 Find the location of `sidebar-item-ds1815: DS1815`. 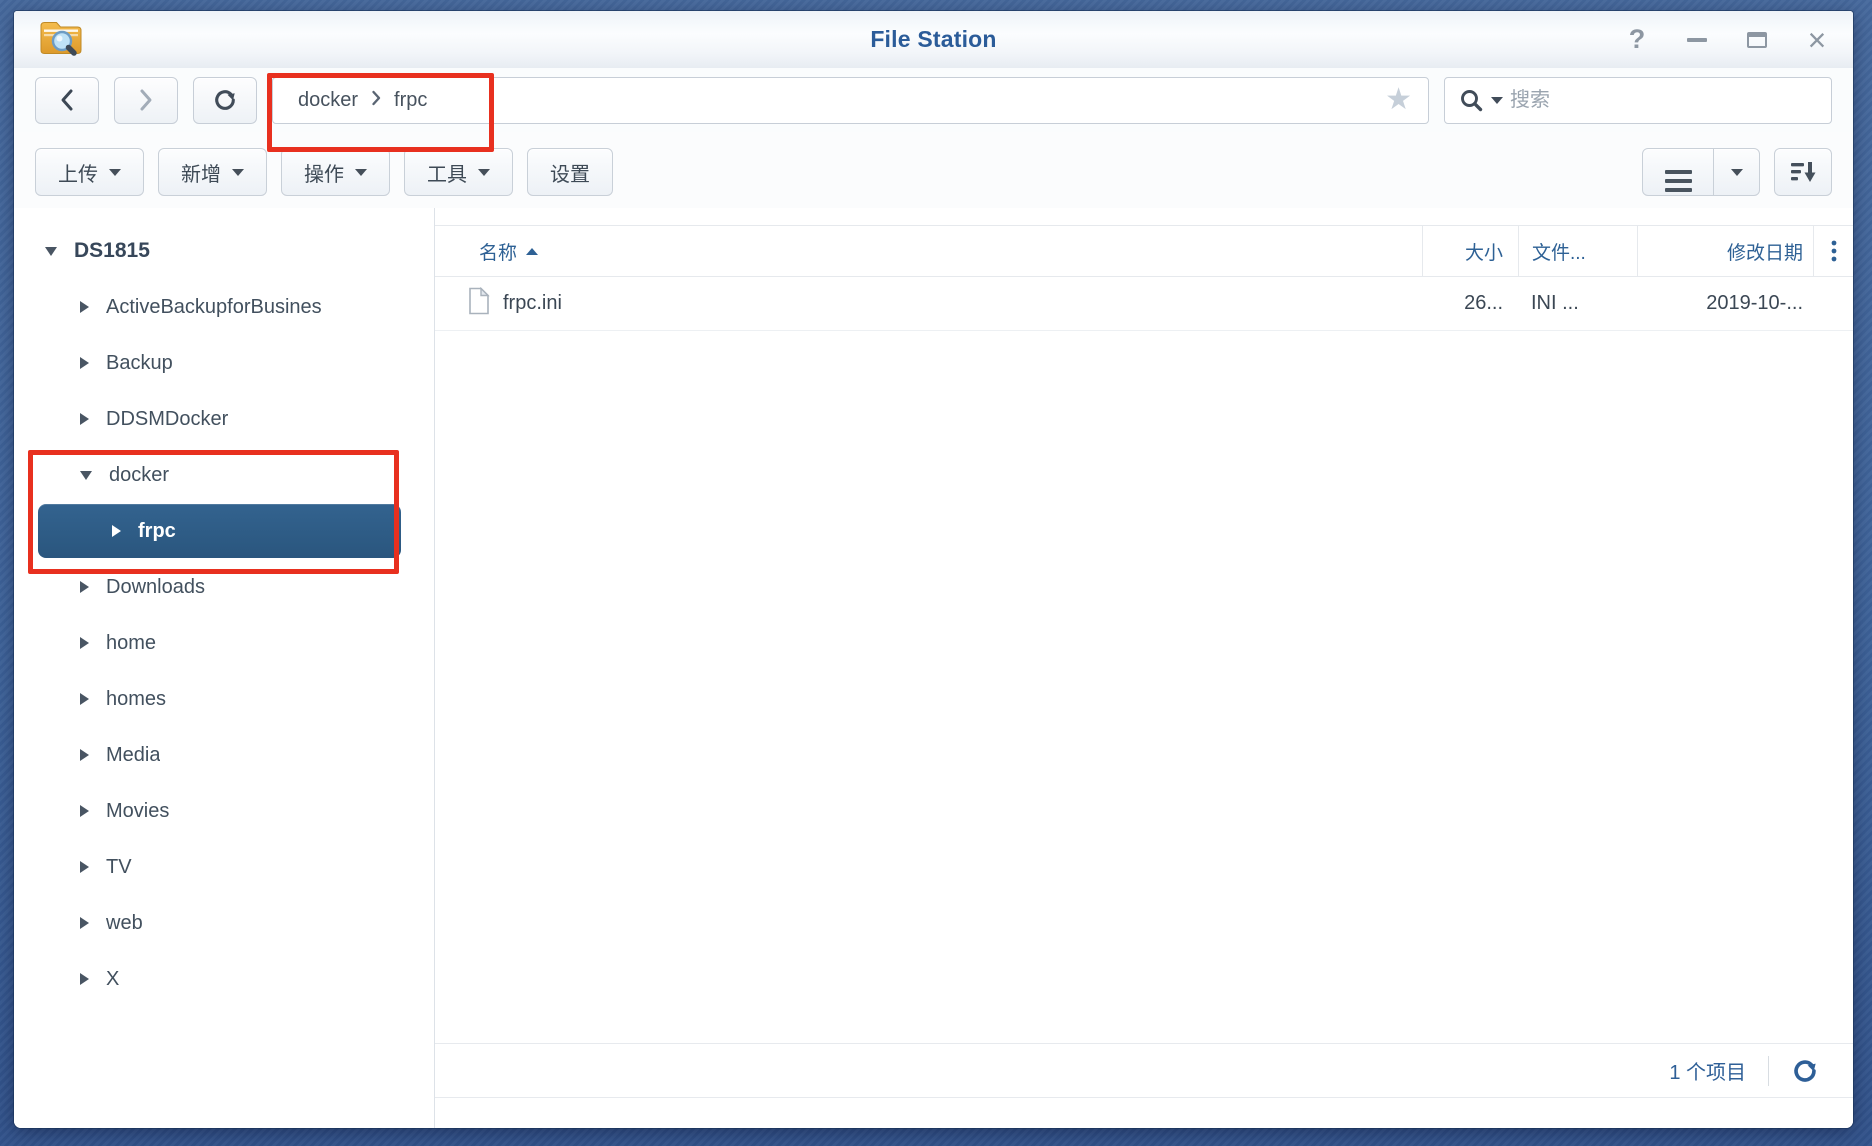

sidebar-item-ds1815: DS1815 is located at coordinates (224, 251).